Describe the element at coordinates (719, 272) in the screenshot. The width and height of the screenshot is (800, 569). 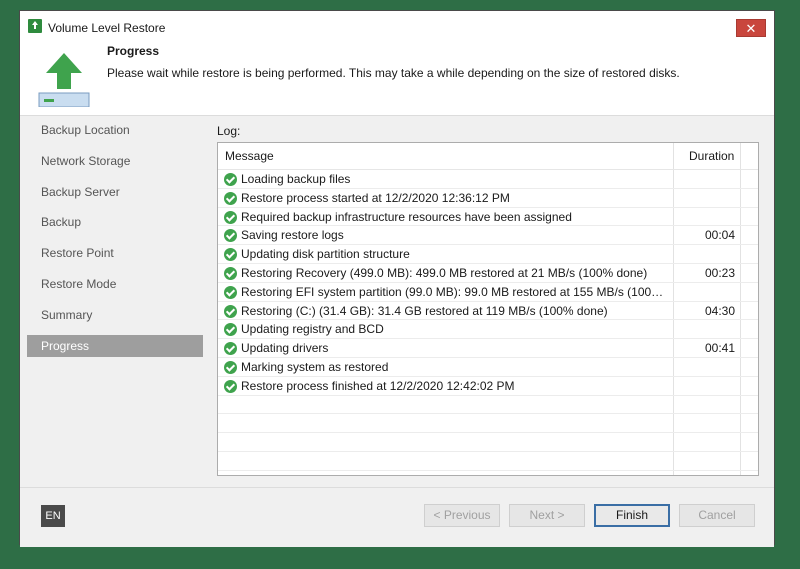
I see `log-duration: 00:23` at that location.